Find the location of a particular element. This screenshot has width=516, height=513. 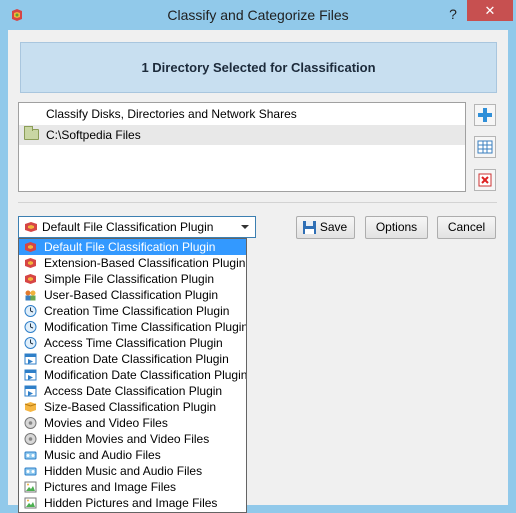

list-item: C:\Softpedia Files is located at coordinates (242, 135).